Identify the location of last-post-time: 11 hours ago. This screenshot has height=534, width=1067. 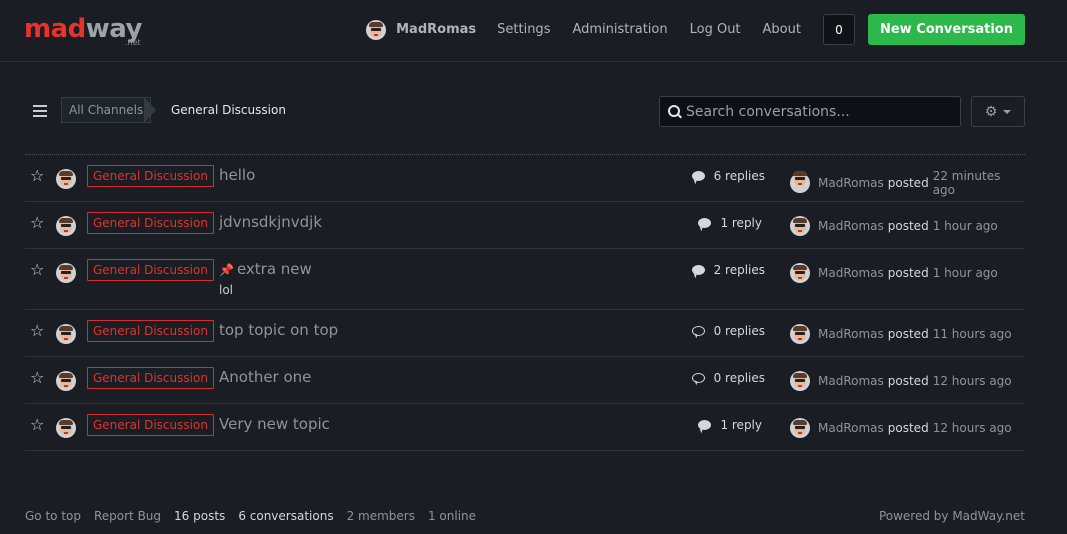
(972, 334).